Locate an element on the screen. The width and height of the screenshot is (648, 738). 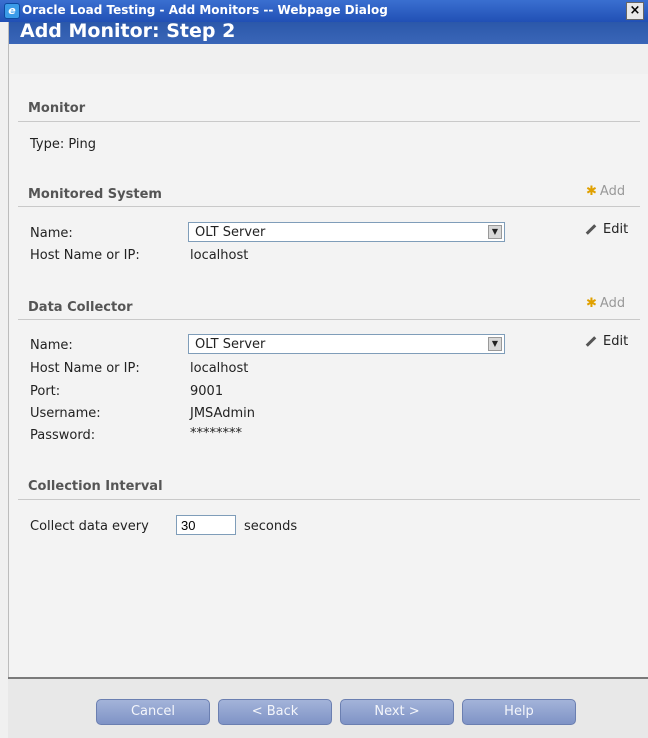
data-collector-add-button: ✱ Add is located at coordinates (605, 303).